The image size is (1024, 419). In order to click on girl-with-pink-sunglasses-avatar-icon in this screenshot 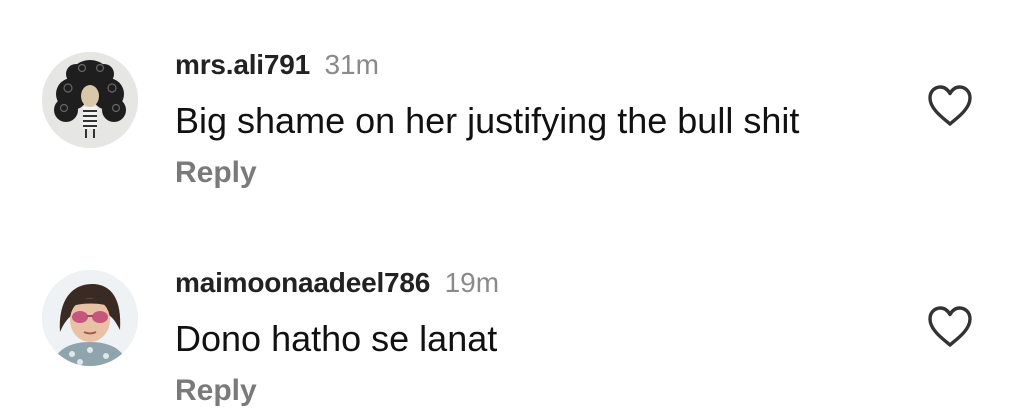, I will do `click(90, 318)`.